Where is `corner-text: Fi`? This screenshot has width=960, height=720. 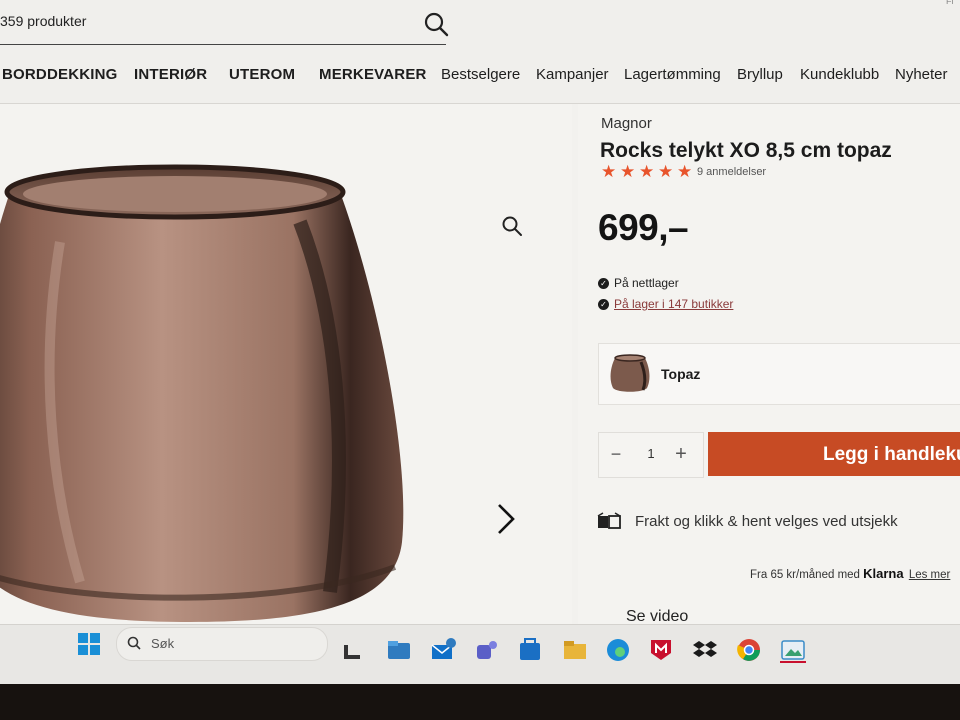
corner-text: Fi is located at coordinates (950, 3).